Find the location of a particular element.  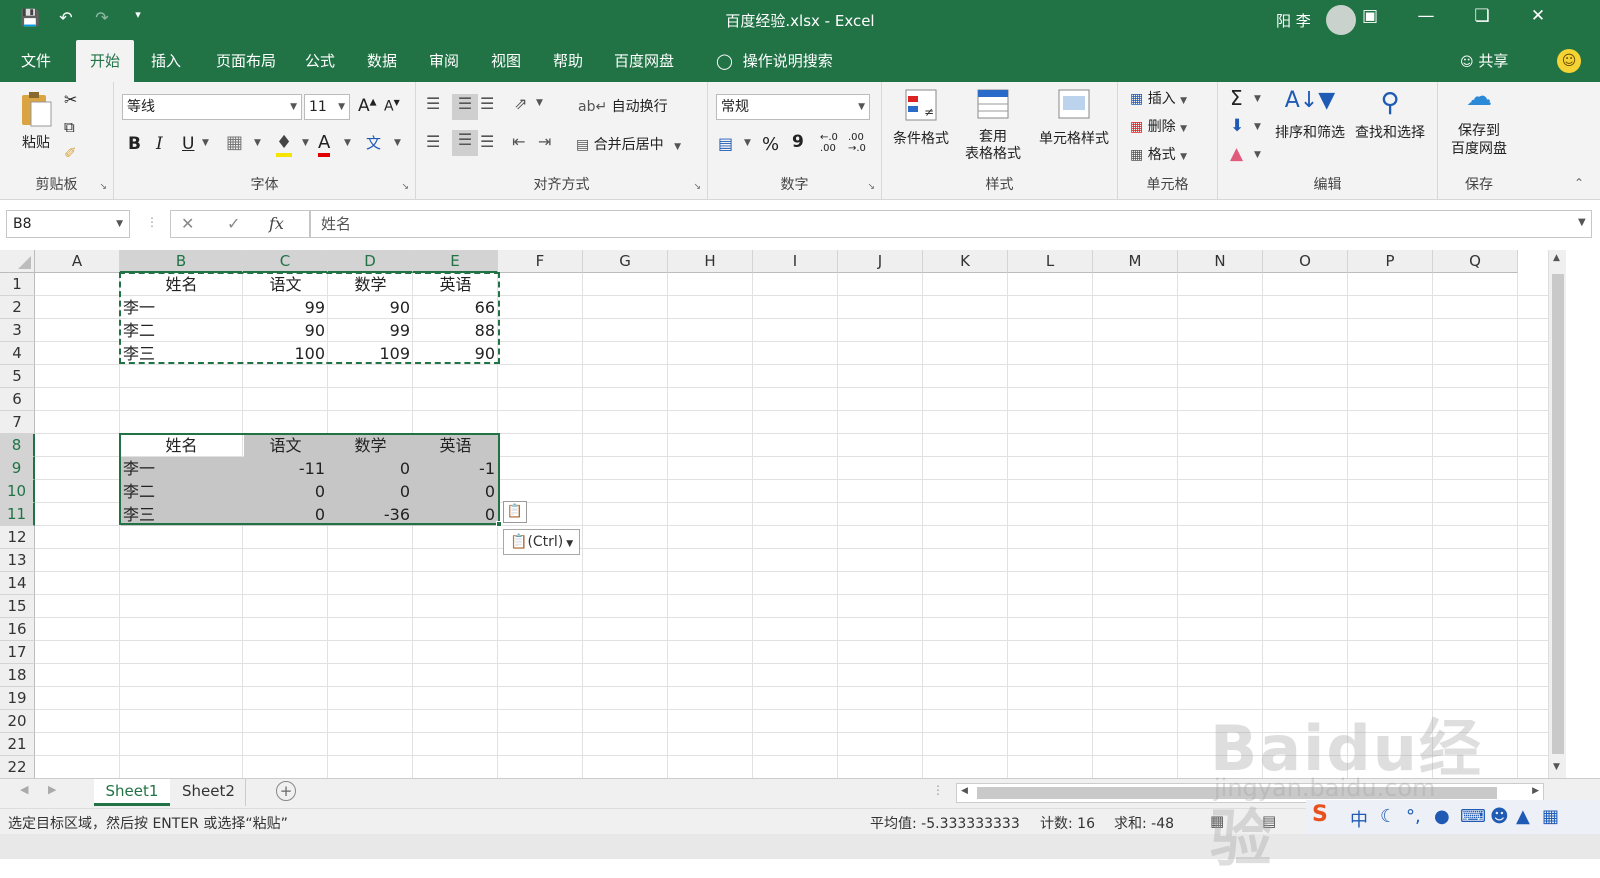

column-header-D: D is located at coordinates (370, 261).